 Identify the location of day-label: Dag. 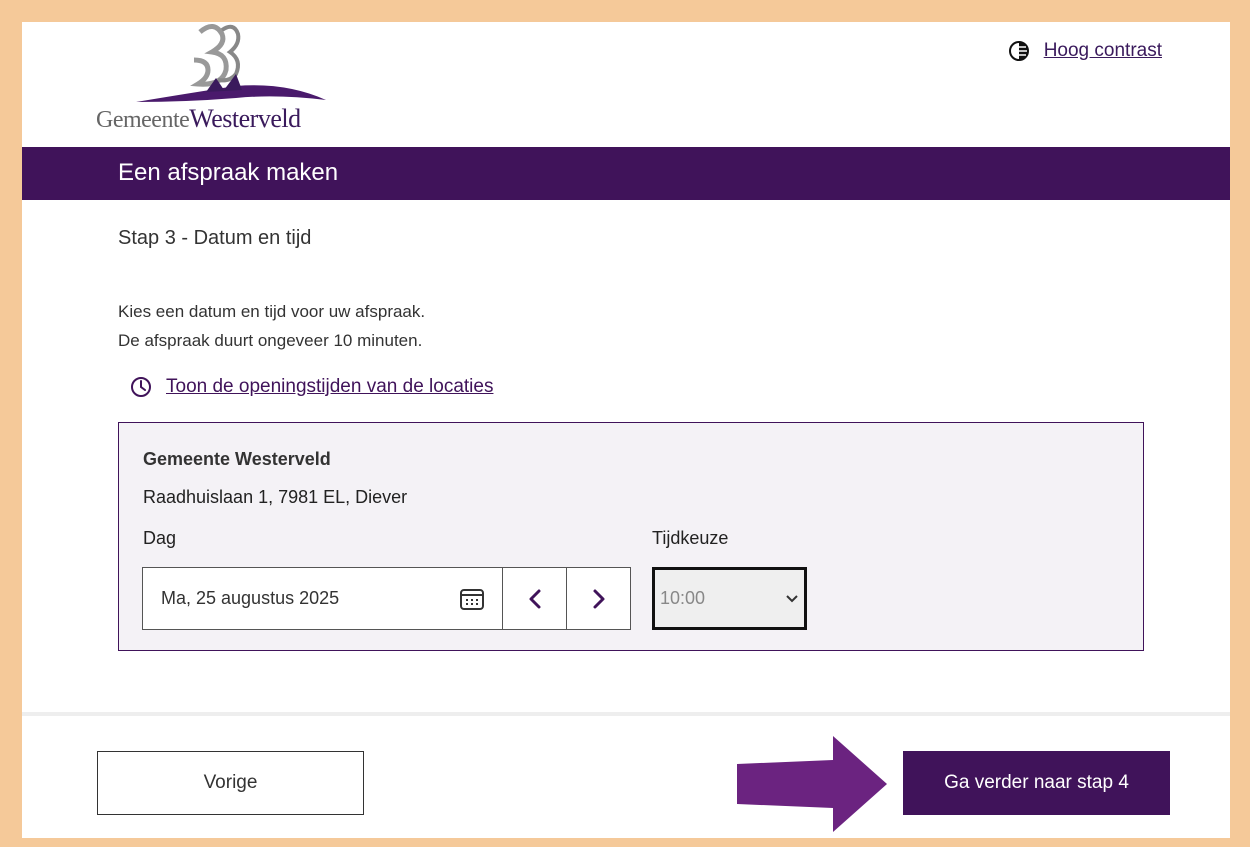
(160, 538).